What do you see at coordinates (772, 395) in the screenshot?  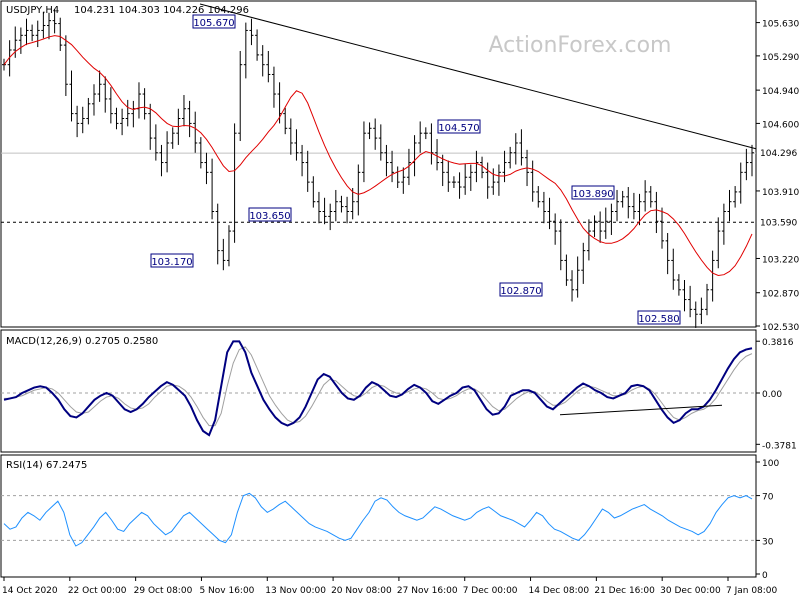 I see `macd-tick-label: 0.00` at bounding box center [772, 395].